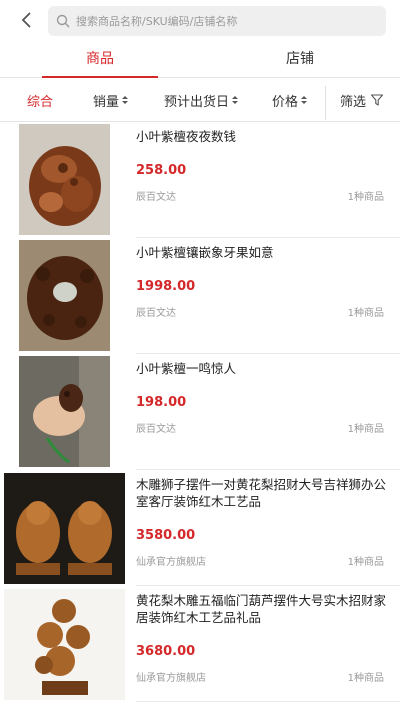 The image size is (400, 711). I want to click on search-icon, so click(63, 21).